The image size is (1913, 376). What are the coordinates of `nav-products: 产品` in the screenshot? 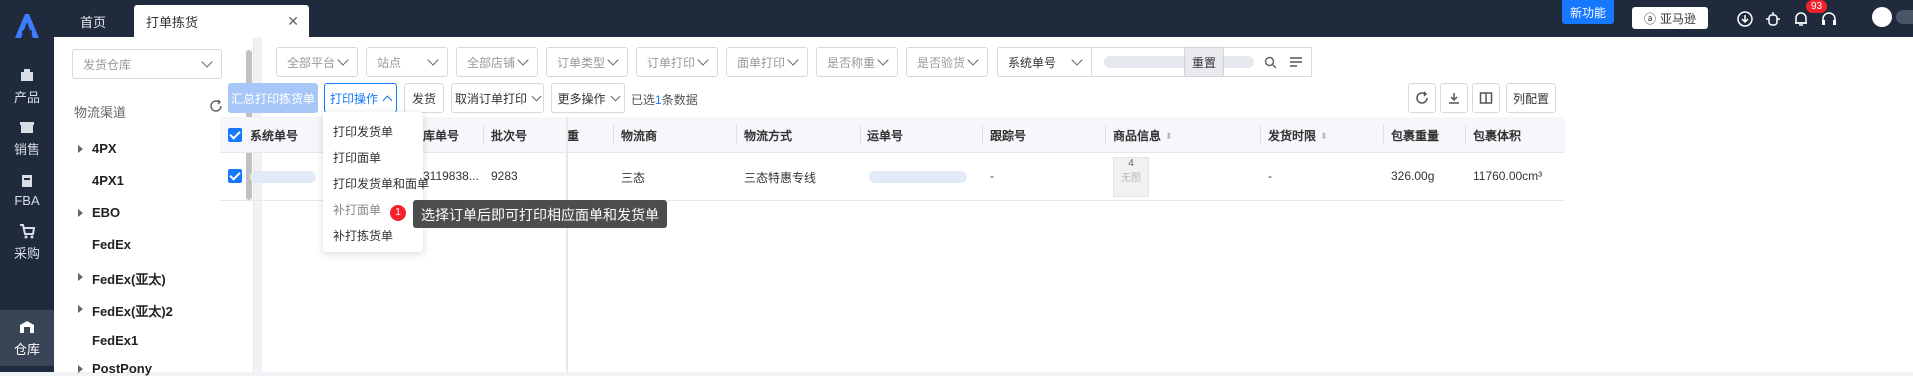 It's located at (27, 86).